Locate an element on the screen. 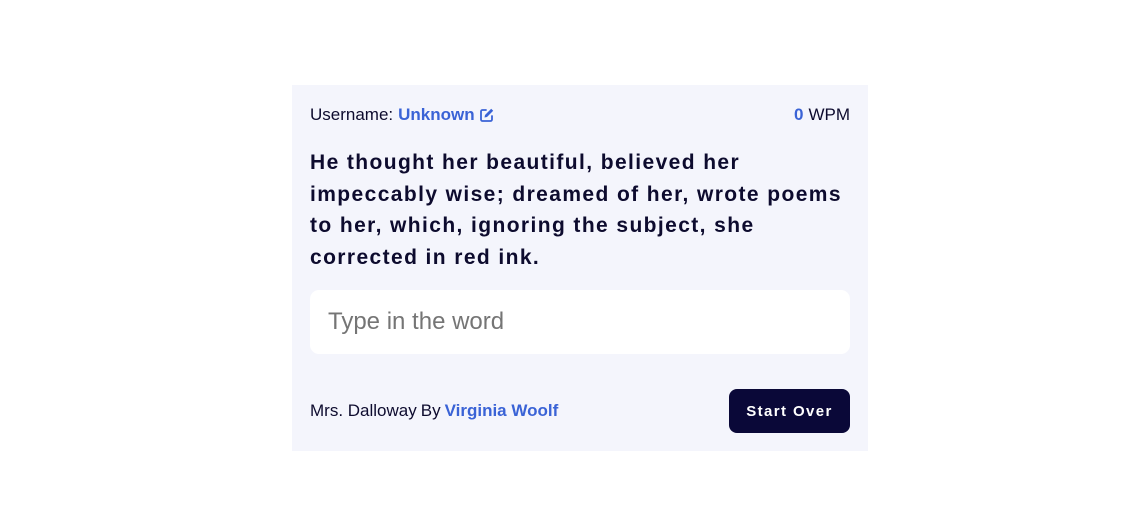  wpm-display: 0 WPM is located at coordinates (822, 115).